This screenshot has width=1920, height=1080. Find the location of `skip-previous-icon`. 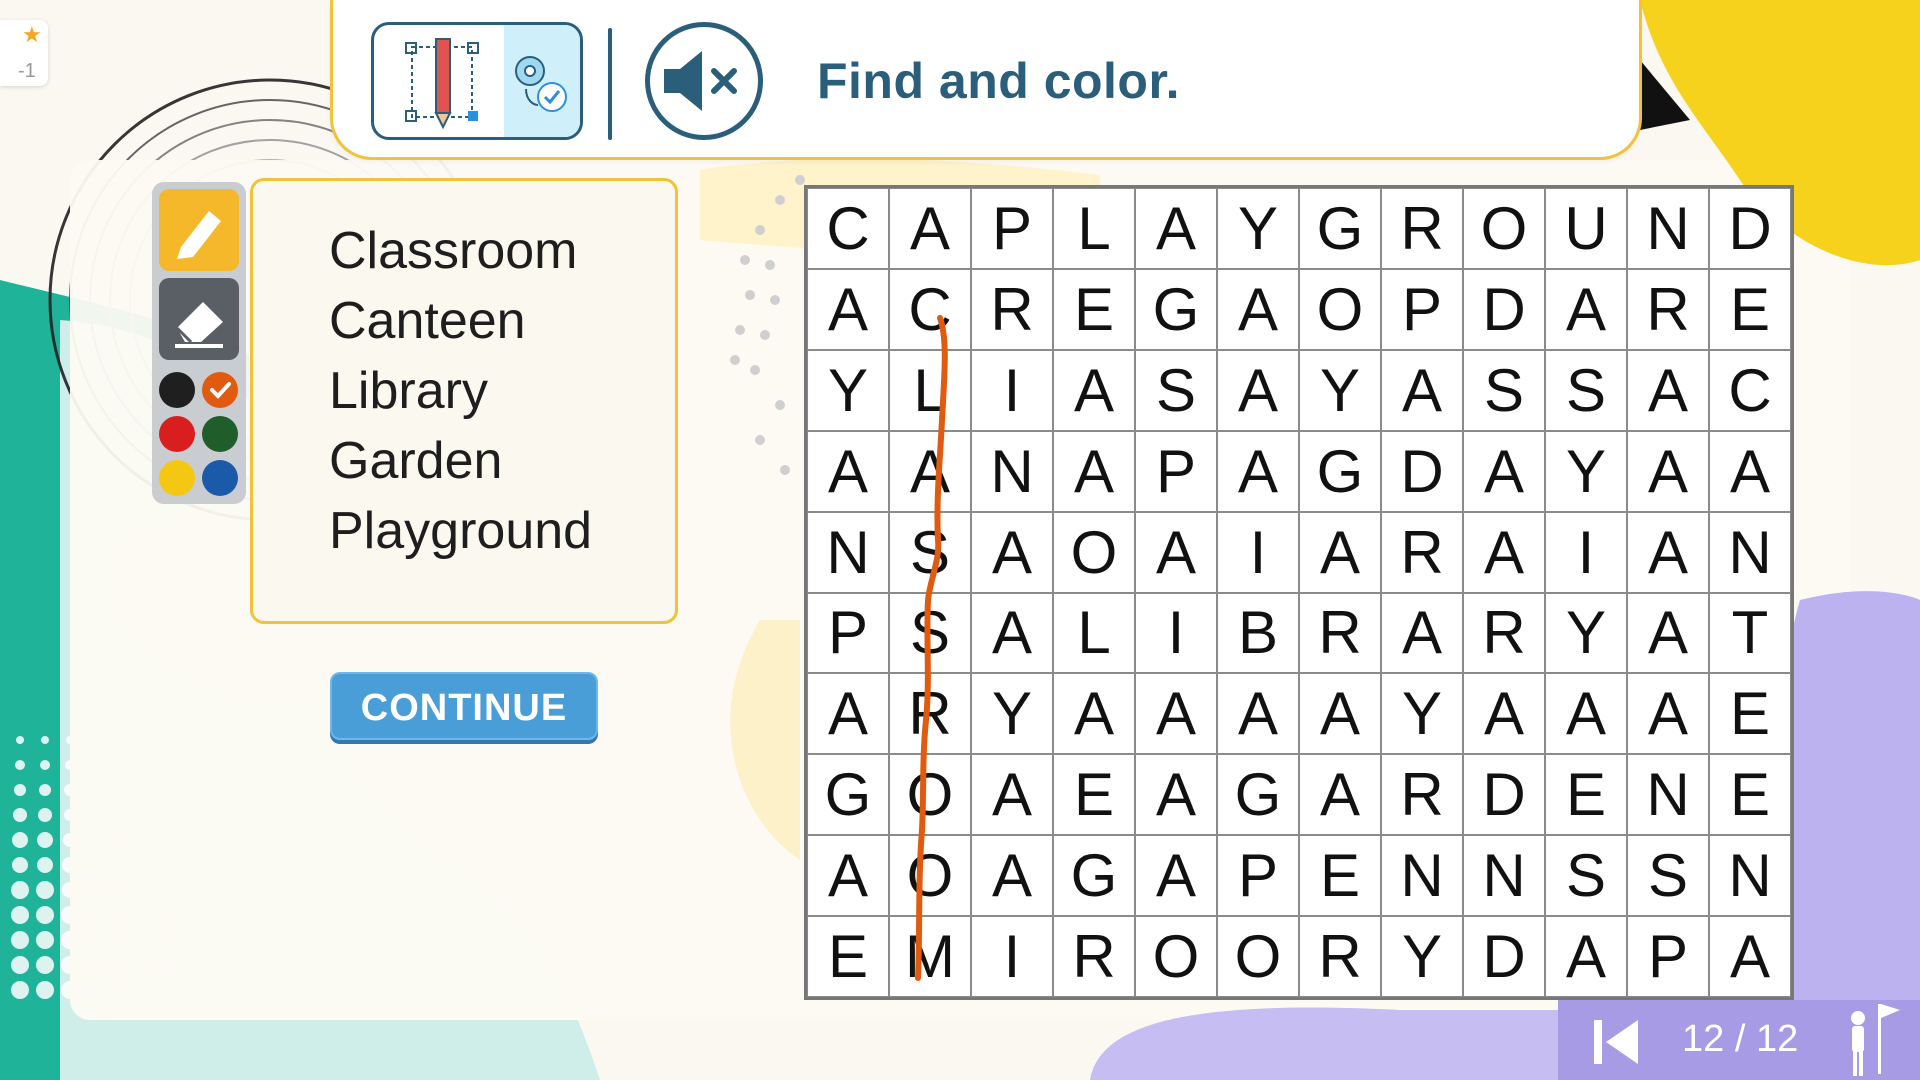

skip-previous-icon is located at coordinates (1618, 1042).